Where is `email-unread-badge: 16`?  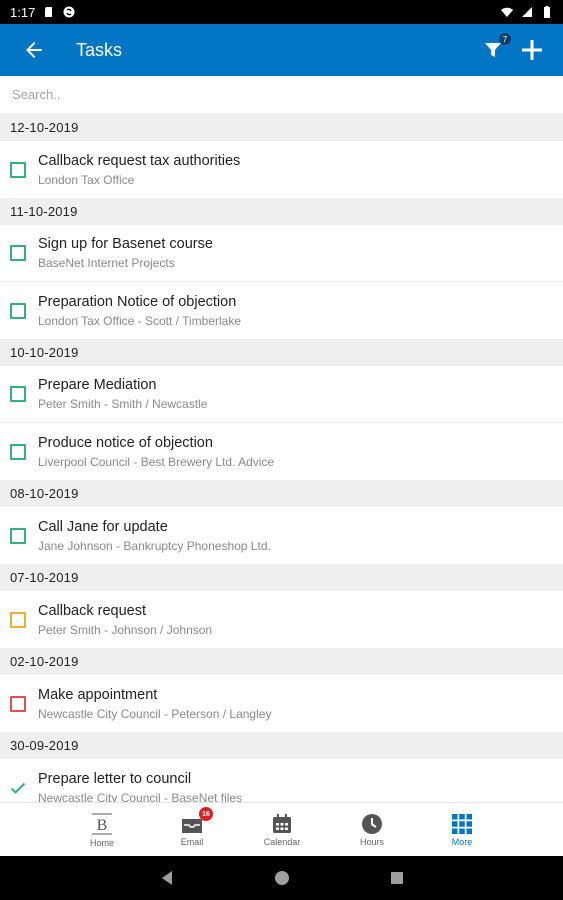 email-unread-badge: 16 is located at coordinates (206, 814).